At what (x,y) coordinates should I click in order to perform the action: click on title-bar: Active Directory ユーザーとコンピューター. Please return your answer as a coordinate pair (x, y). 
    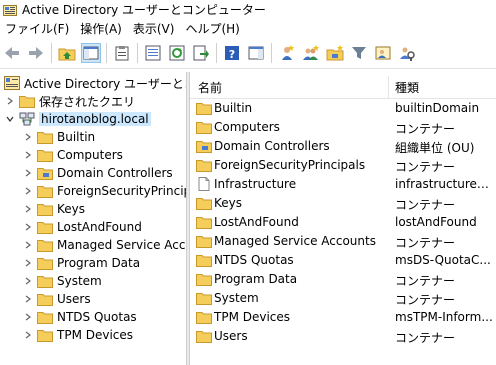
    Looking at the image, I should click on (248, 9).